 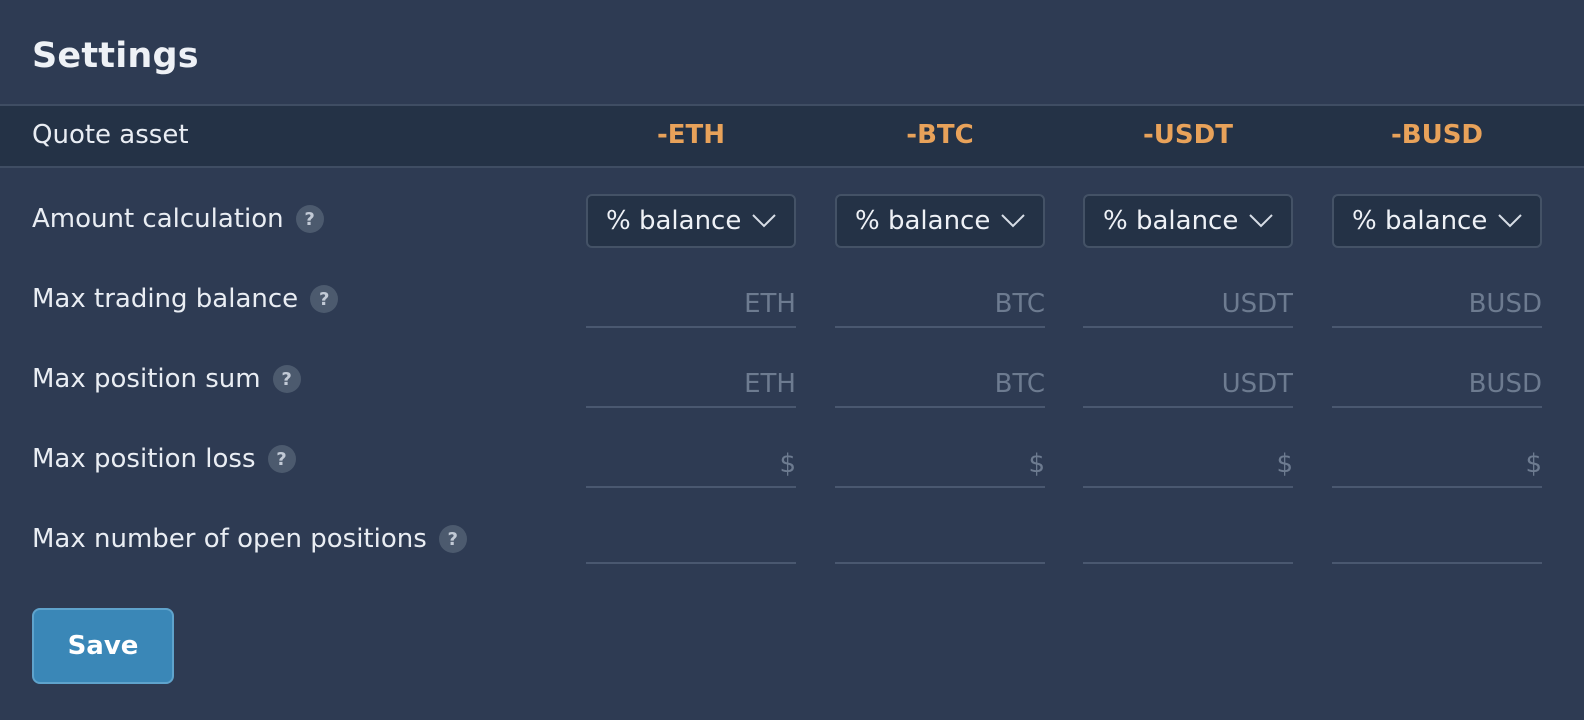 I want to click on max-open-positions-row-label: Max number of open positions ?, so click(x=249, y=539).